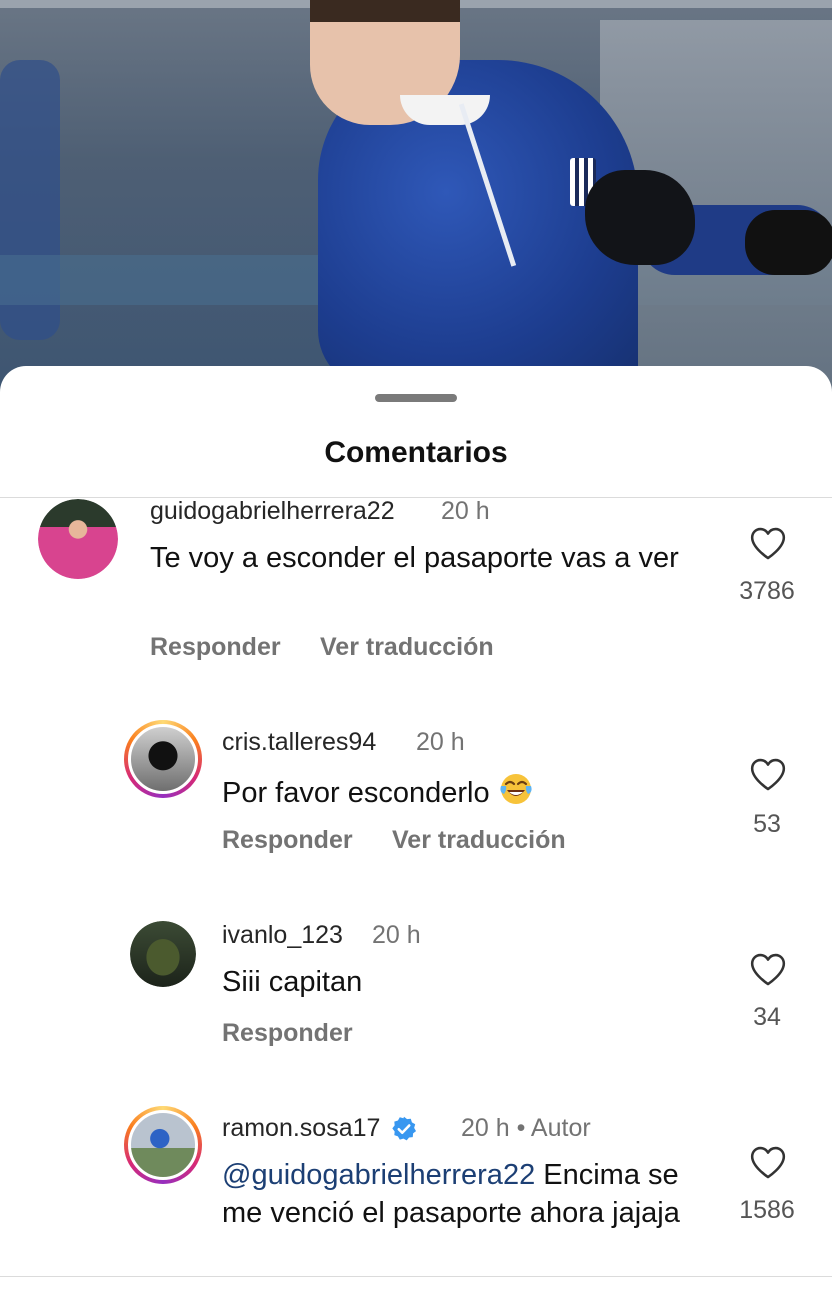  What do you see at coordinates (282, 935) in the screenshot?
I see `comment-username: ivanlo_123` at bounding box center [282, 935].